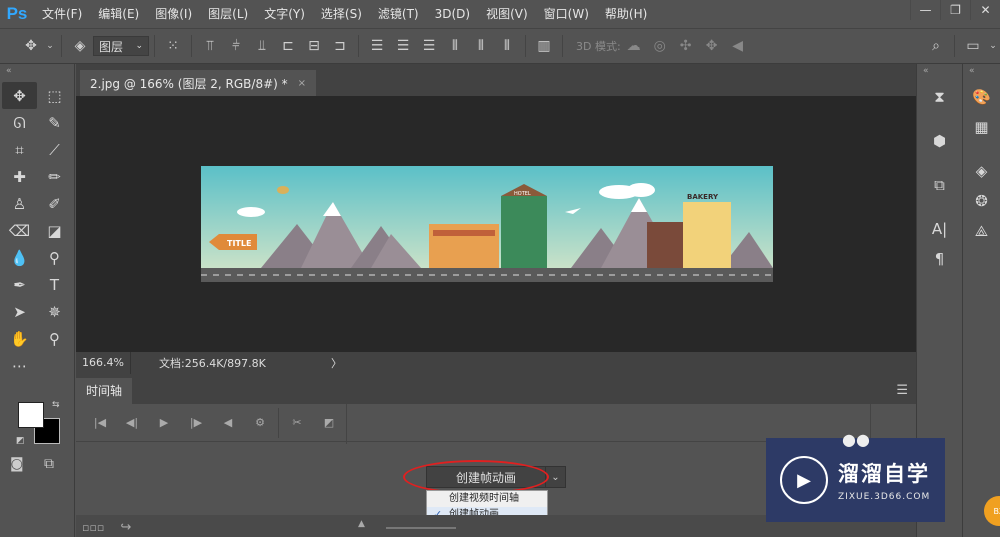 Image resolution: width=1000 pixels, height=537 pixels. I want to click on slide-3d-icon: ✥, so click(712, 46).